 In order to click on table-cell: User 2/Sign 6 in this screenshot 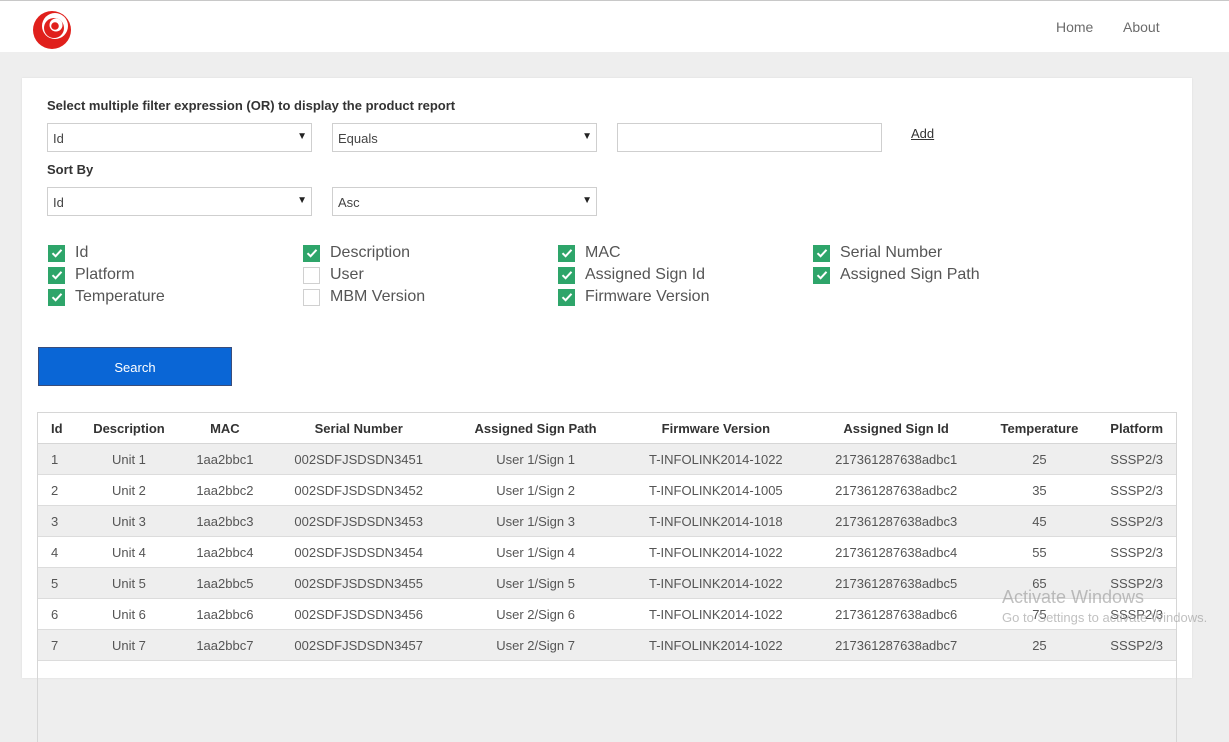, I will do `click(535, 614)`.